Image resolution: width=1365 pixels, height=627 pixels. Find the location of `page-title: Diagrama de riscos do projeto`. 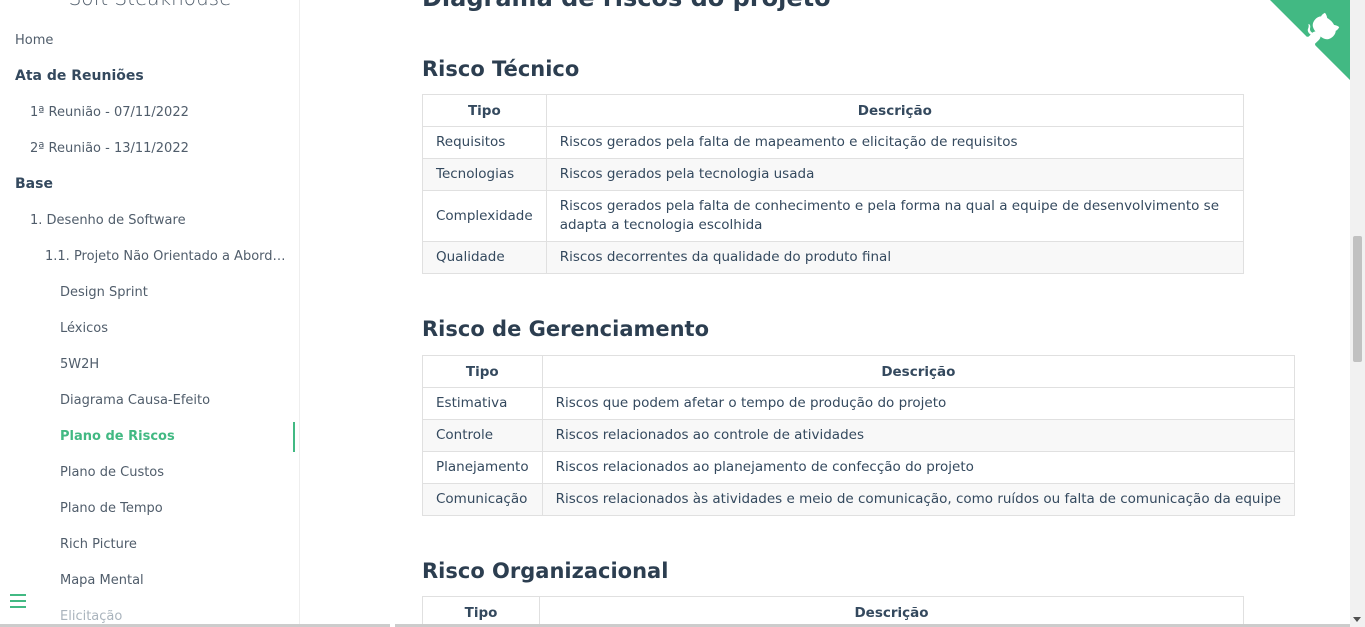

page-title: Diagrama de riscos do projeto is located at coordinates (626, 6).